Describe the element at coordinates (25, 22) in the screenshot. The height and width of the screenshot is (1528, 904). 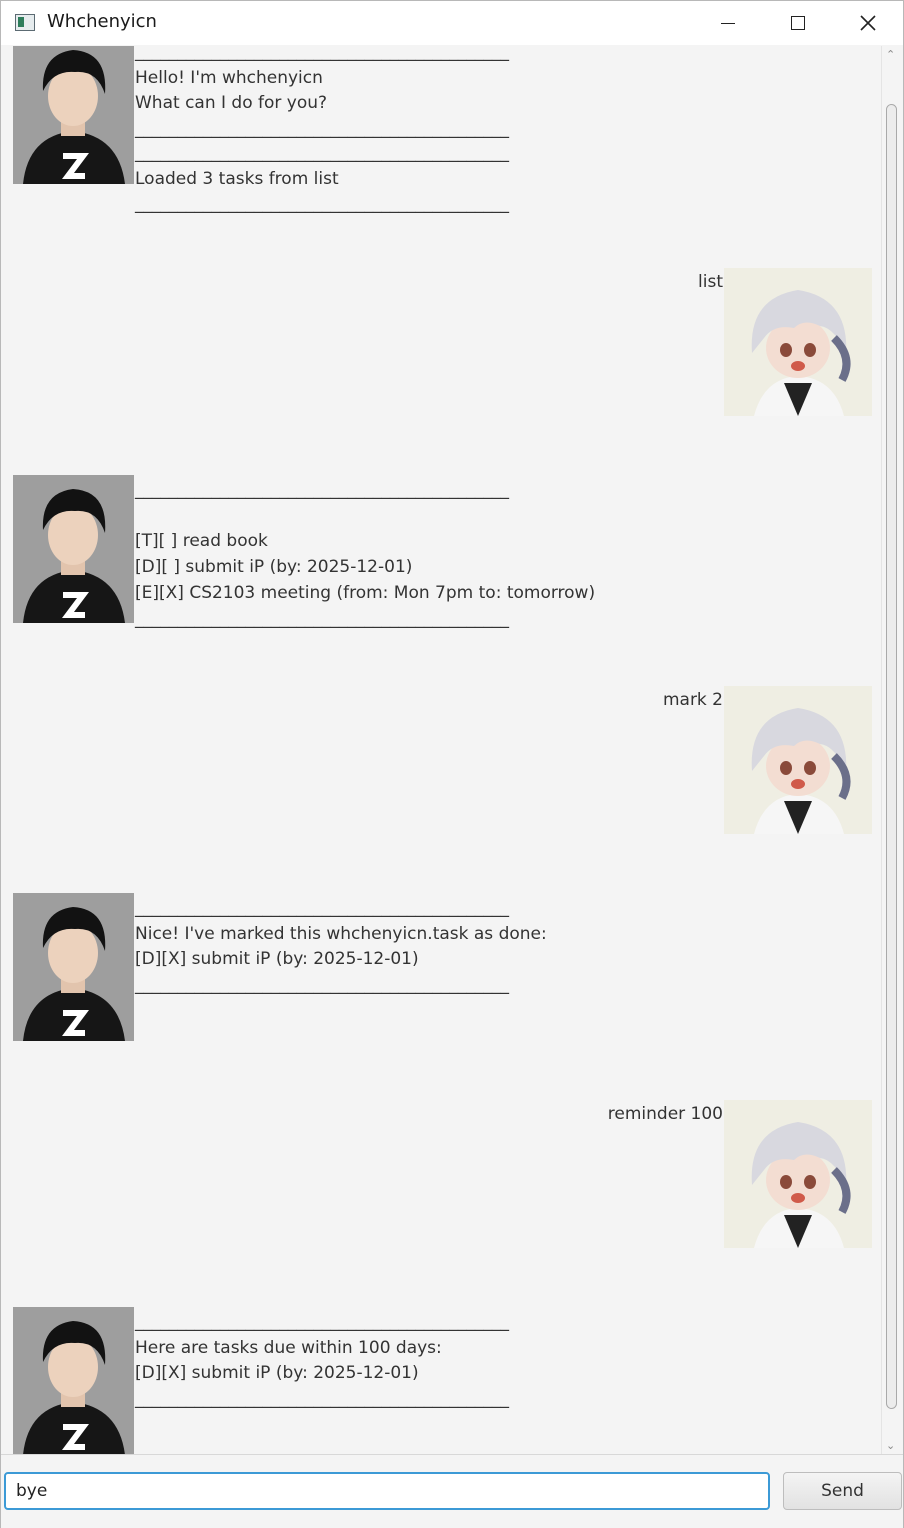
I see `app-icon` at that location.